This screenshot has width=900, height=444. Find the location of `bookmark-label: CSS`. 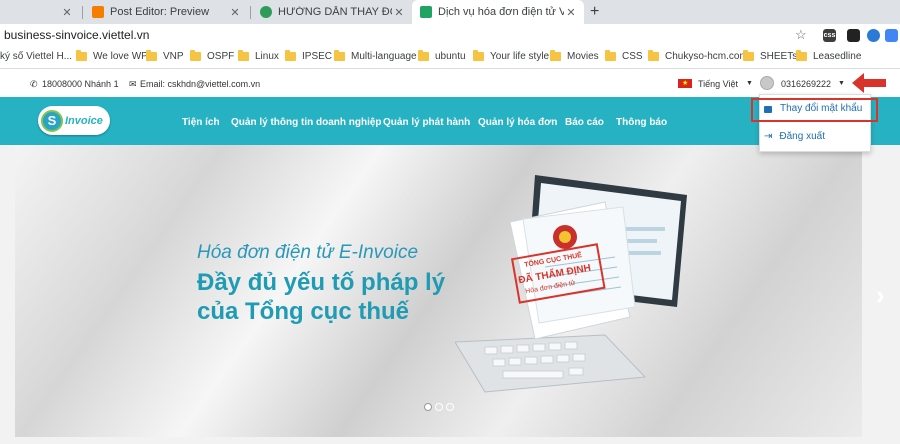

bookmark-label: CSS is located at coordinates (632, 56).